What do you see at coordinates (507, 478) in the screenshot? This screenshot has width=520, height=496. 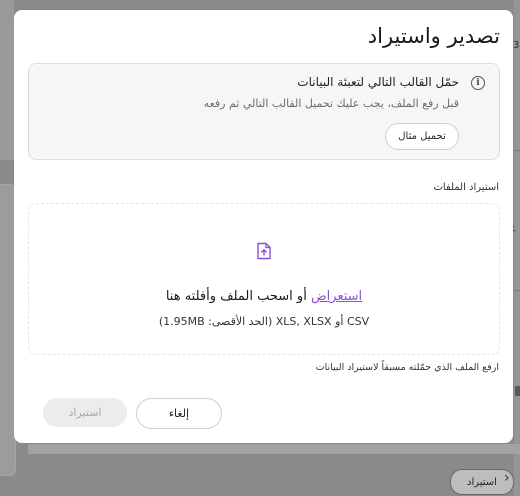 I see `chevron-right-icon: ›` at bounding box center [507, 478].